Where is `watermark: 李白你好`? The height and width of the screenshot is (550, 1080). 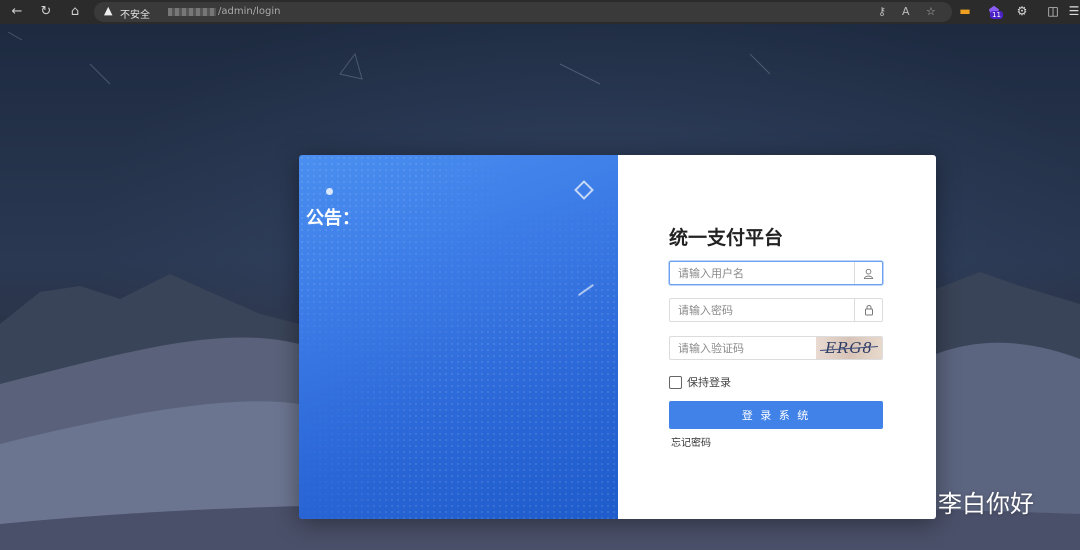 watermark: 李白你好 is located at coordinates (962, 501).